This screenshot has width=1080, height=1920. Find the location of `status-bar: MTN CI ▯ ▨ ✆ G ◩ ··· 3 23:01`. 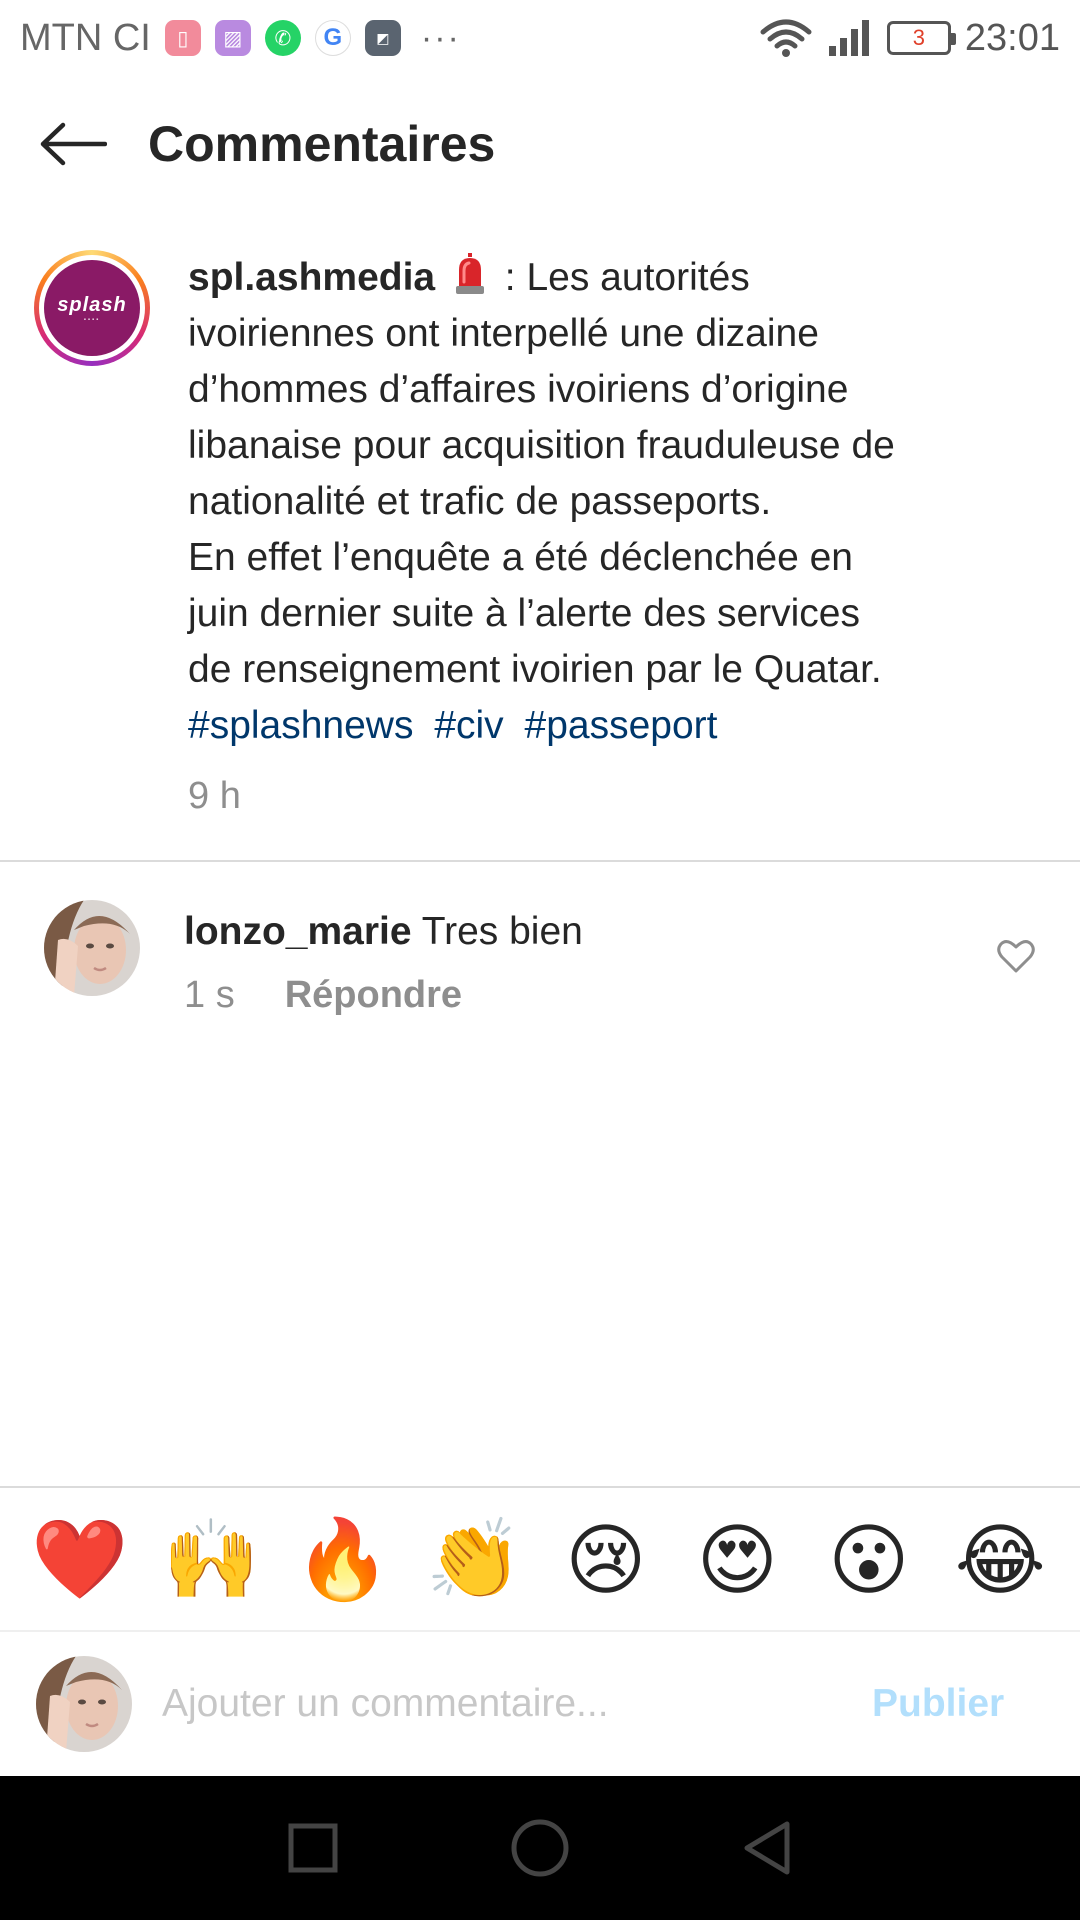

status-bar: MTN CI ▯ ▨ ✆ G ◩ ··· 3 23:01 is located at coordinates (540, 38).